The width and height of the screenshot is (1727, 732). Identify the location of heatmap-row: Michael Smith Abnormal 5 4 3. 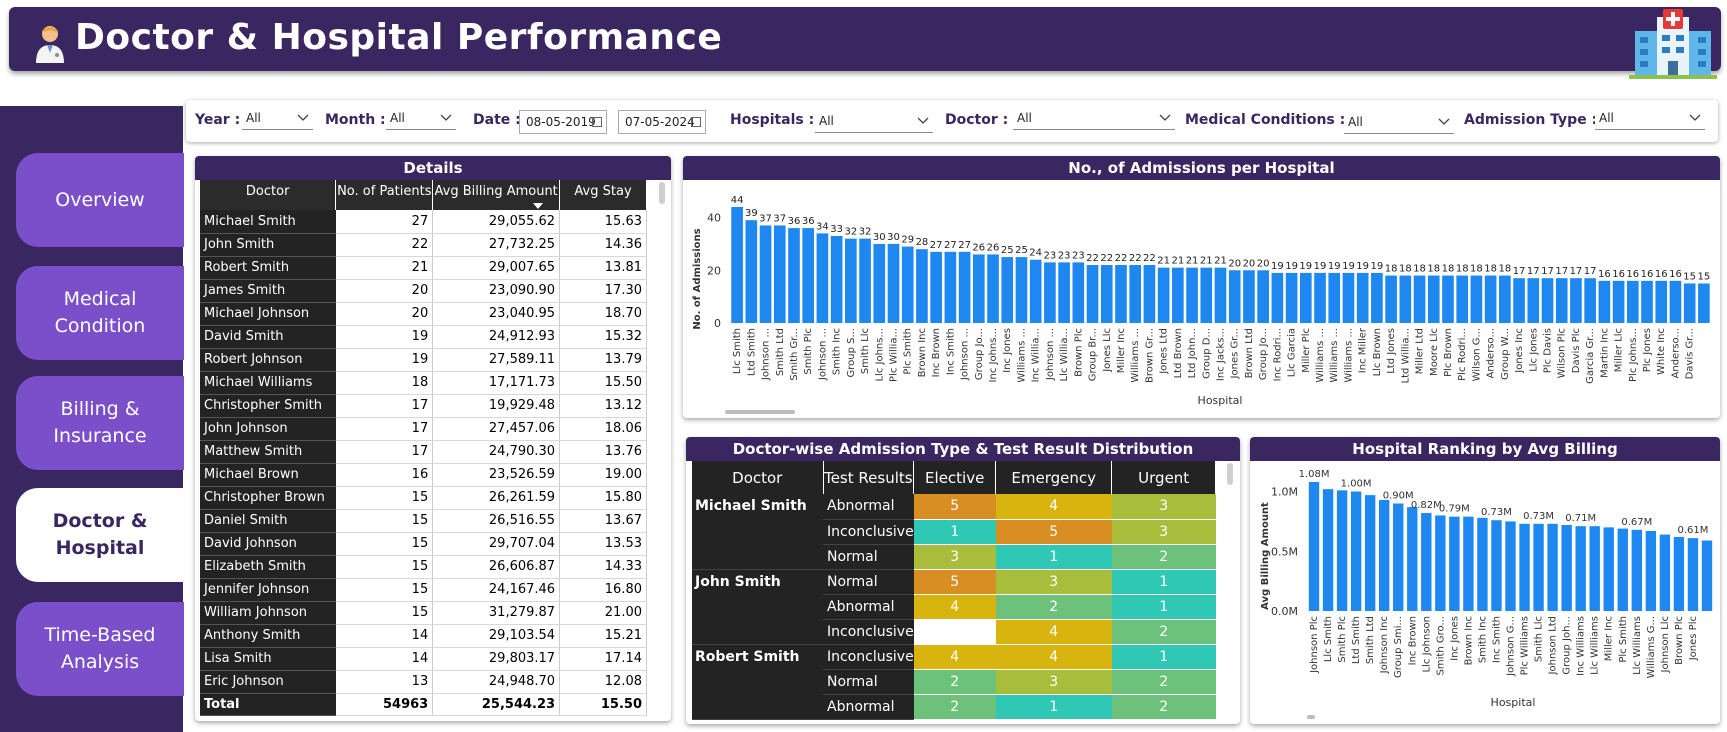
(954, 532).